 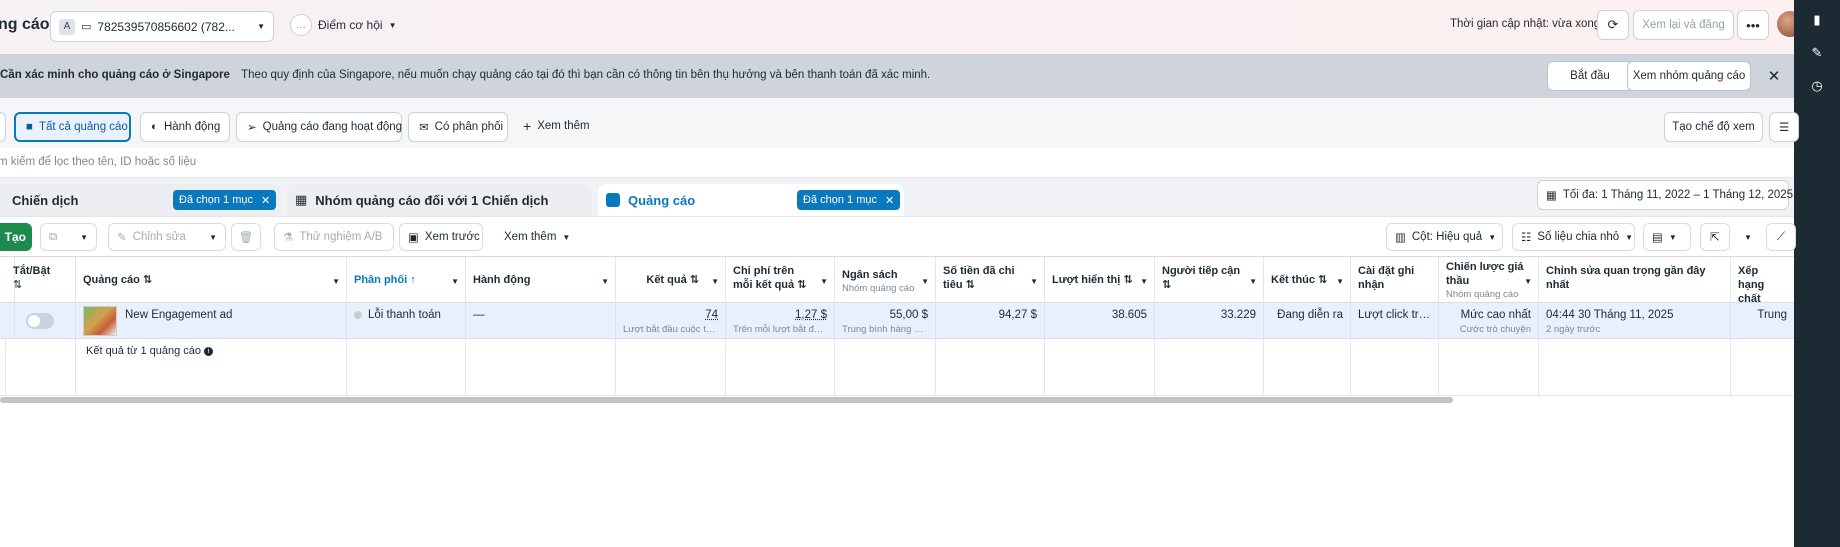 What do you see at coordinates (178, 322) in the screenshot?
I see `ad-name: New Engagement ad` at bounding box center [178, 322].